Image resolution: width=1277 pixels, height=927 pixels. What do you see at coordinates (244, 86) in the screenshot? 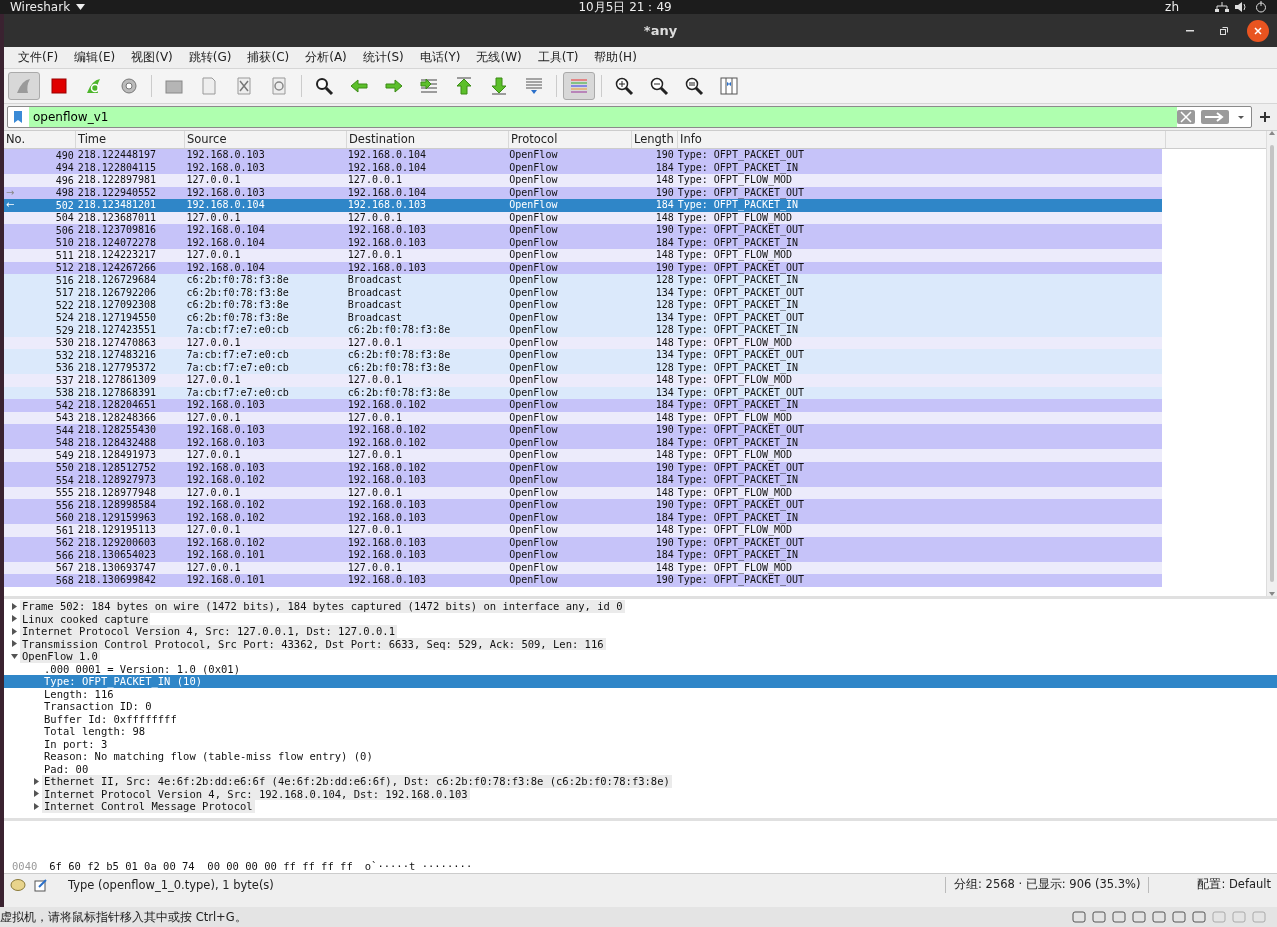
I see `file-close-icon` at bounding box center [244, 86].